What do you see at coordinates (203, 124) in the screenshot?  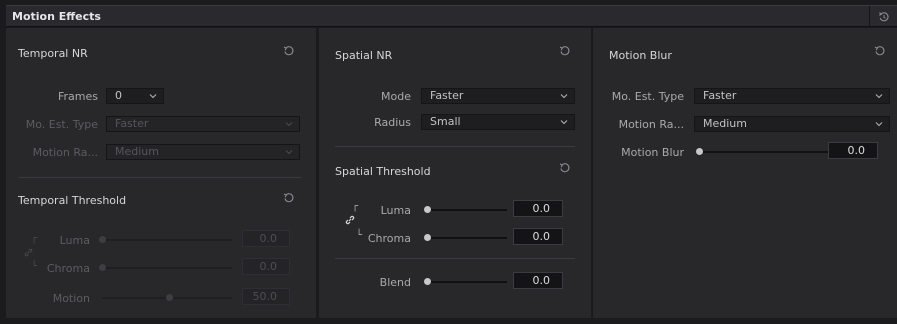 I see `mo-est-type-dropdown: Faster` at bounding box center [203, 124].